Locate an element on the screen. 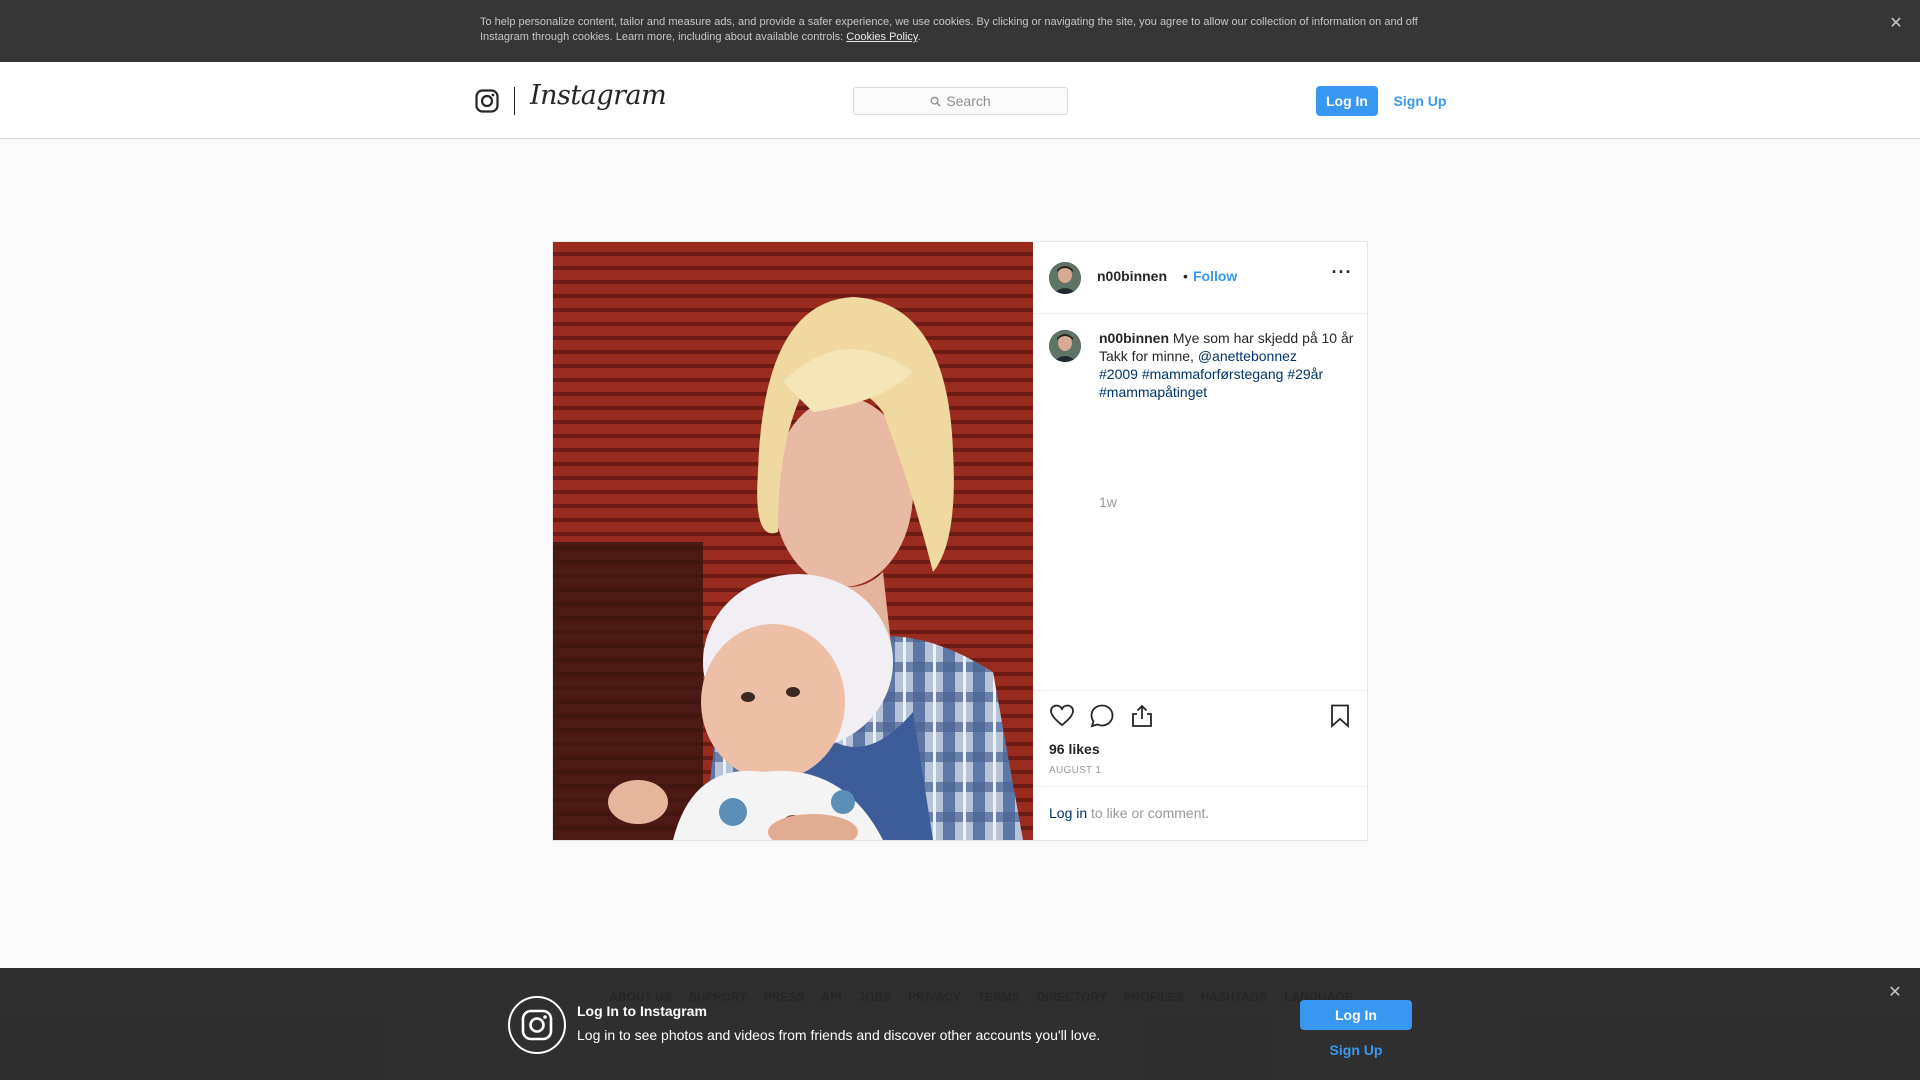 The height and width of the screenshot is (1080, 1920). search-icon is located at coordinates (935, 101).